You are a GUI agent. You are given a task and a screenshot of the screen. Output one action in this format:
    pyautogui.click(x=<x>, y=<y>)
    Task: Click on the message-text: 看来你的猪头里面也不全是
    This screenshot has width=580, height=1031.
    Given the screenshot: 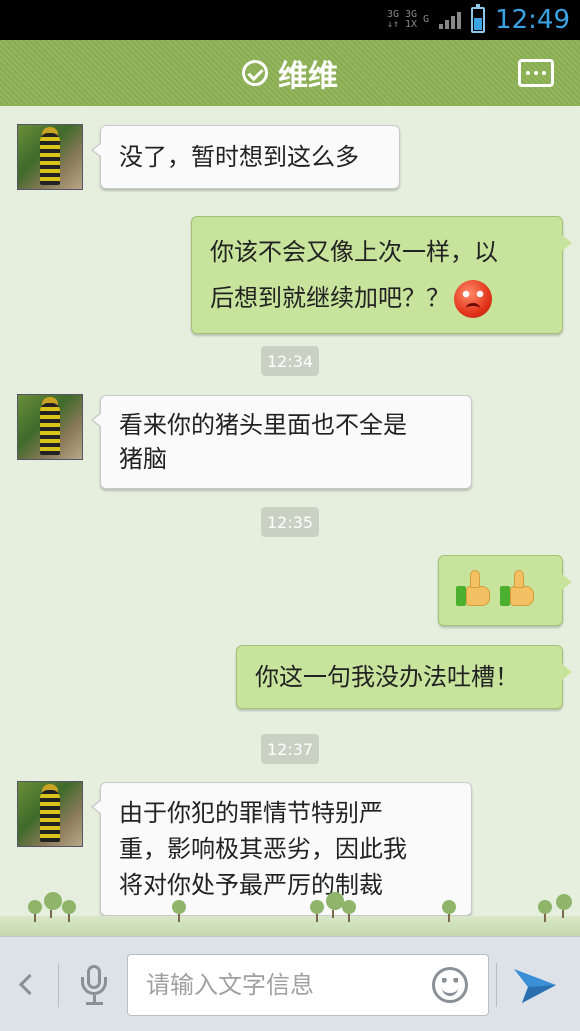 What is the action you would take?
    pyautogui.click(x=263, y=425)
    